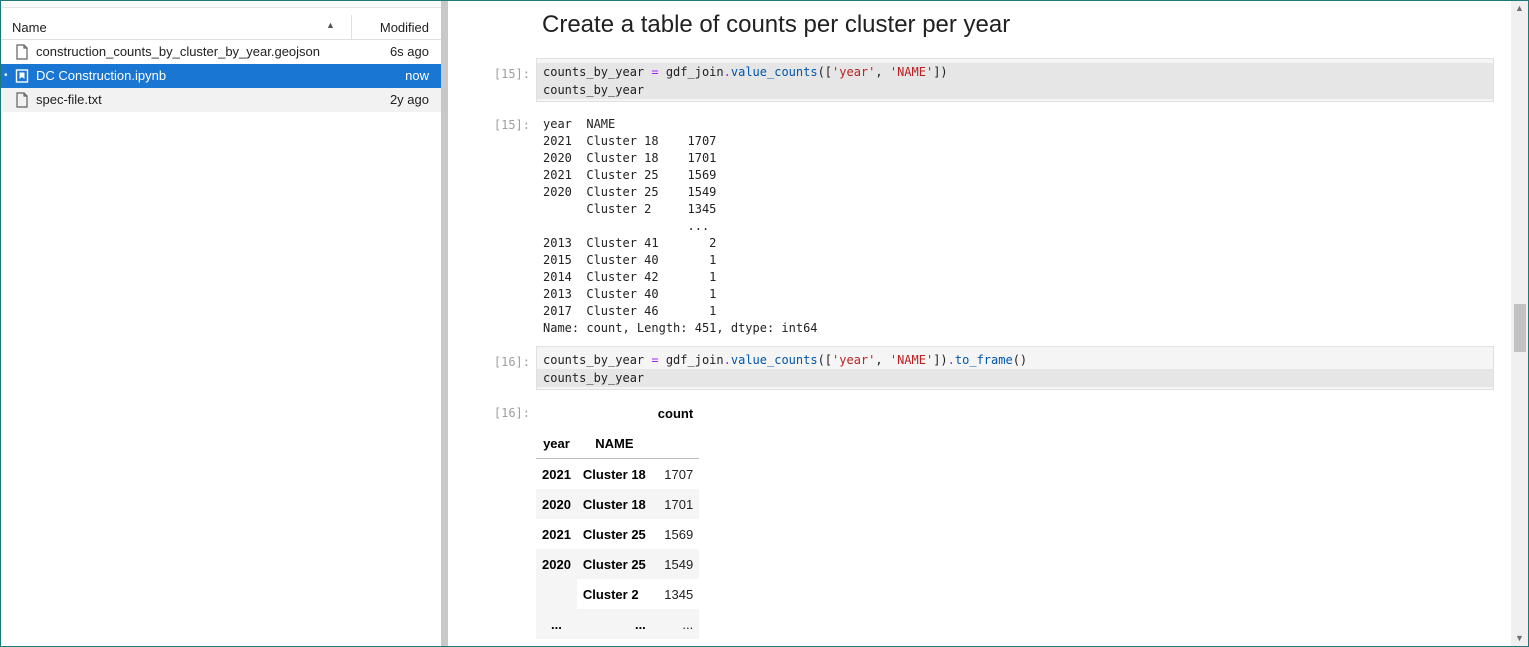 The image size is (1529, 647). Describe the element at coordinates (617, 413) in the screenshot. I see `table-header-row: count` at that location.